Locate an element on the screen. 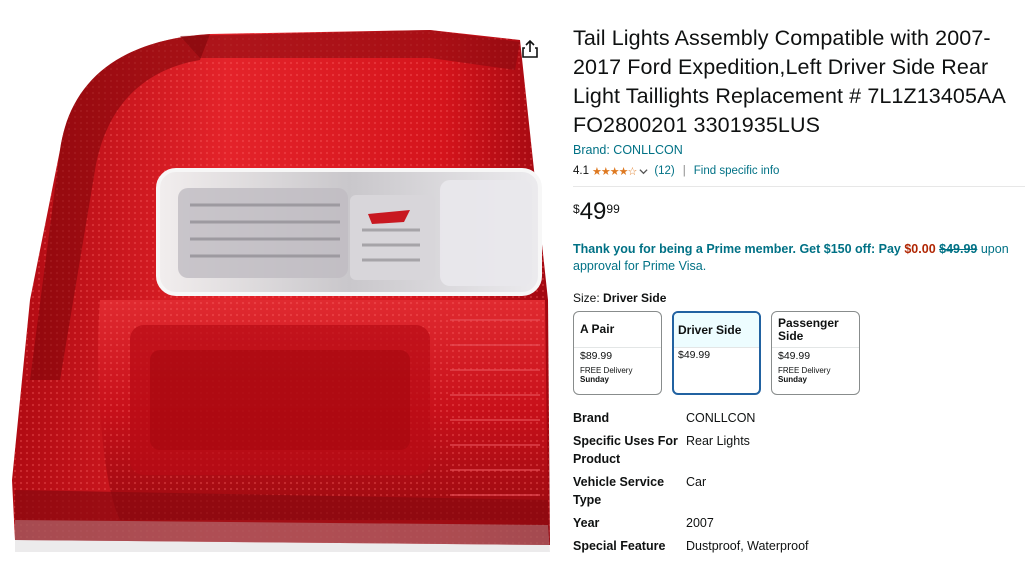  prime-pay-amount: $0.00 is located at coordinates (920, 249).